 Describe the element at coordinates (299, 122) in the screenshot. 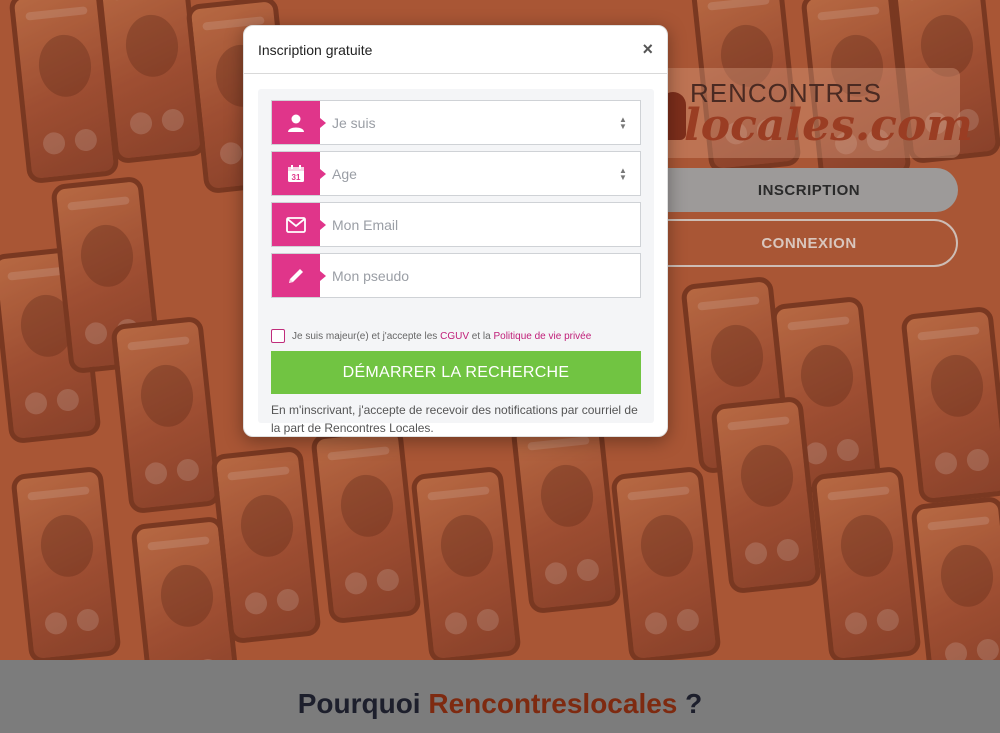

I see `user-icon` at that location.